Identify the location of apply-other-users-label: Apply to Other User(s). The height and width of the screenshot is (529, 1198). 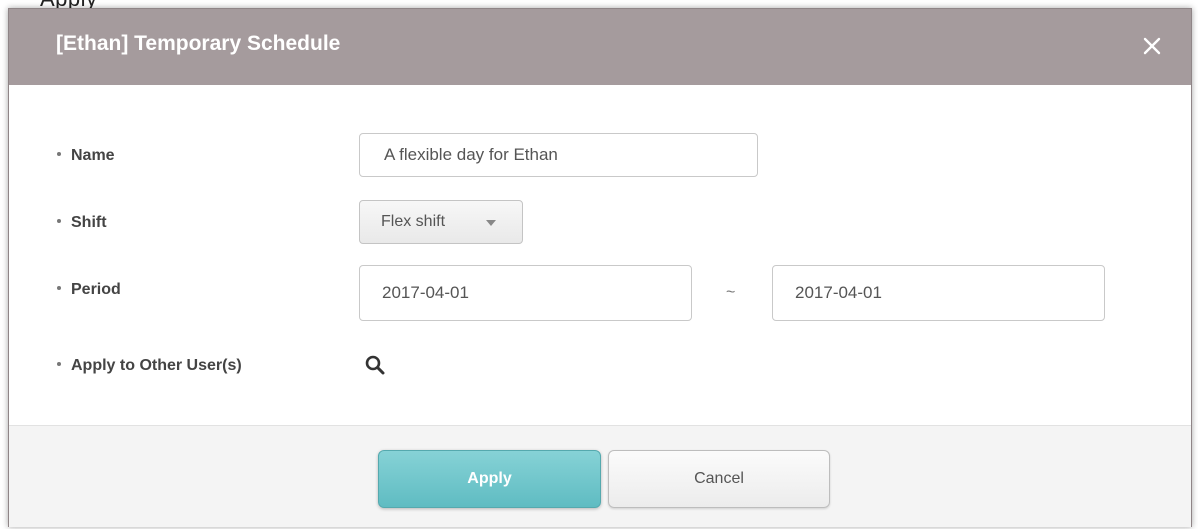
(149, 366).